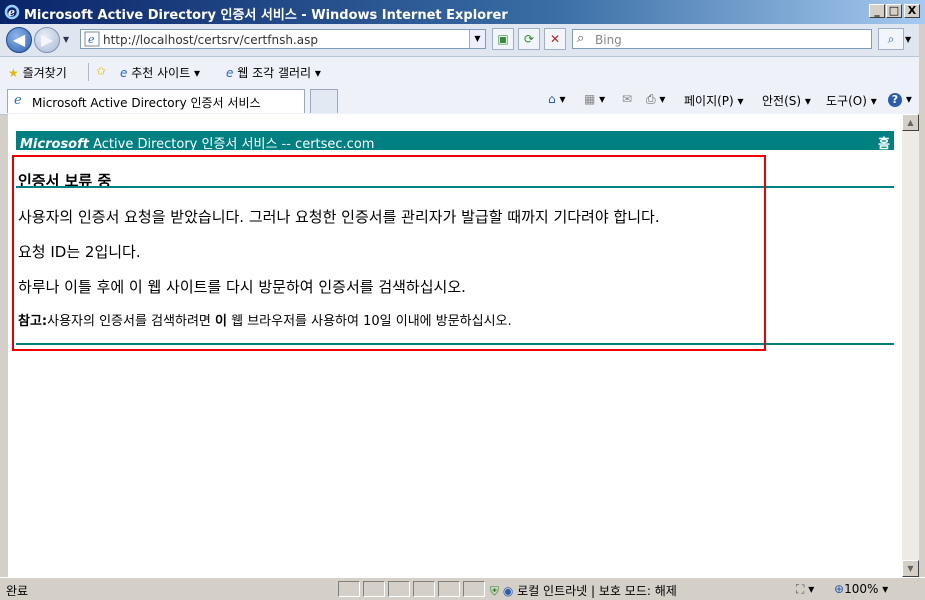  I want to click on minimize-button: _, so click(877, 11).